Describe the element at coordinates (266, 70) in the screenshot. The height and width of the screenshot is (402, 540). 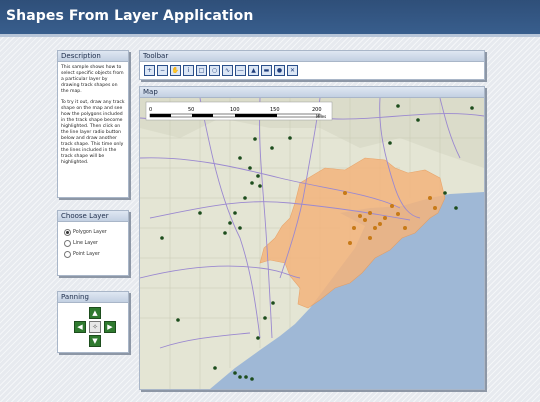
I see `rectangle-icon: ▬` at that location.